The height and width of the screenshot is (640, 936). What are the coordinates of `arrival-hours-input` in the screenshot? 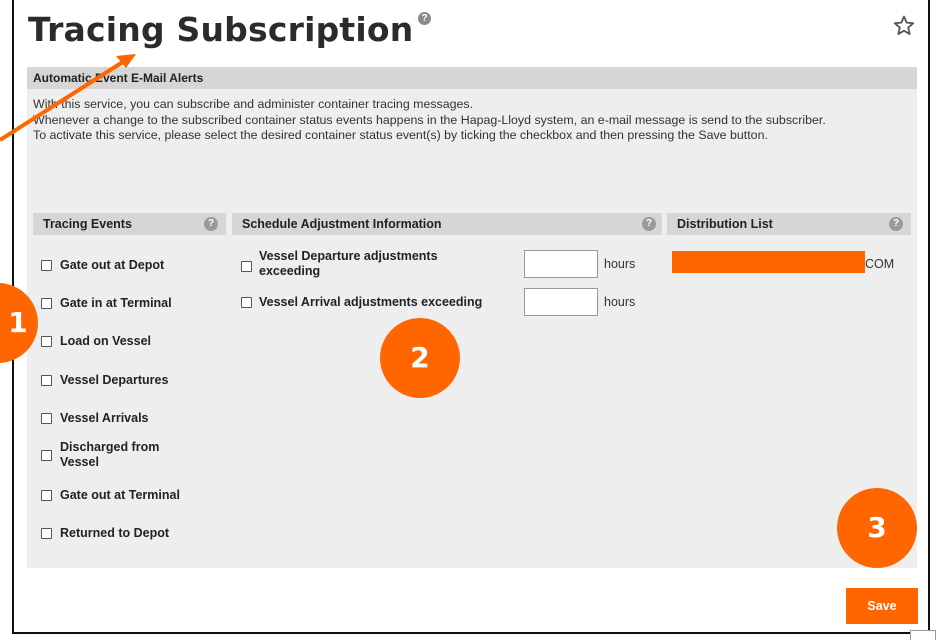 It's located at (561, 302).